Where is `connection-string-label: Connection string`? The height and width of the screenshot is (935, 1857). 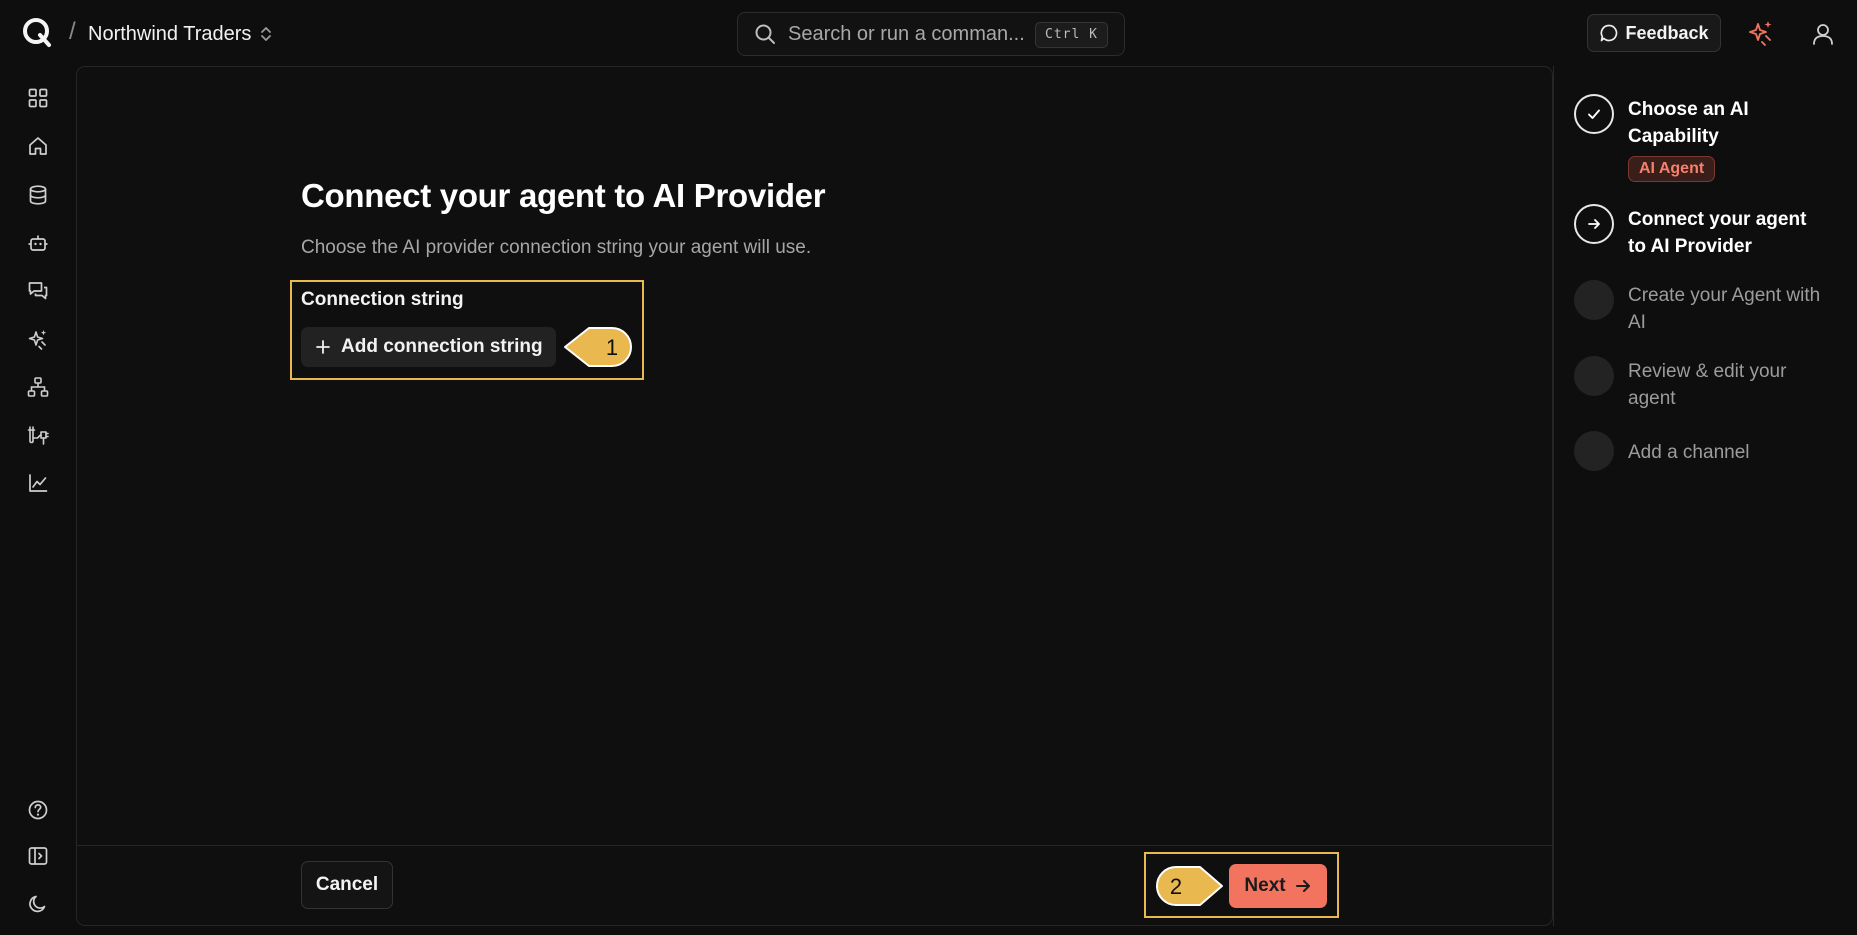
connection-string-label: Connection string is located at coordinates (382, 299).